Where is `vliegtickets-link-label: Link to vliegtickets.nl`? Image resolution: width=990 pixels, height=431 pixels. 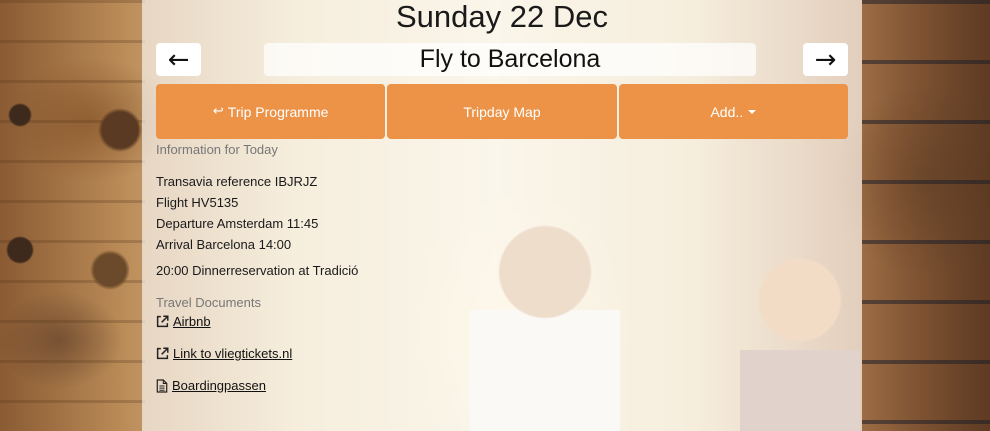
vliegtickets-link-label: Link to vliegtickets.nl is located at coordinates (233, 353).